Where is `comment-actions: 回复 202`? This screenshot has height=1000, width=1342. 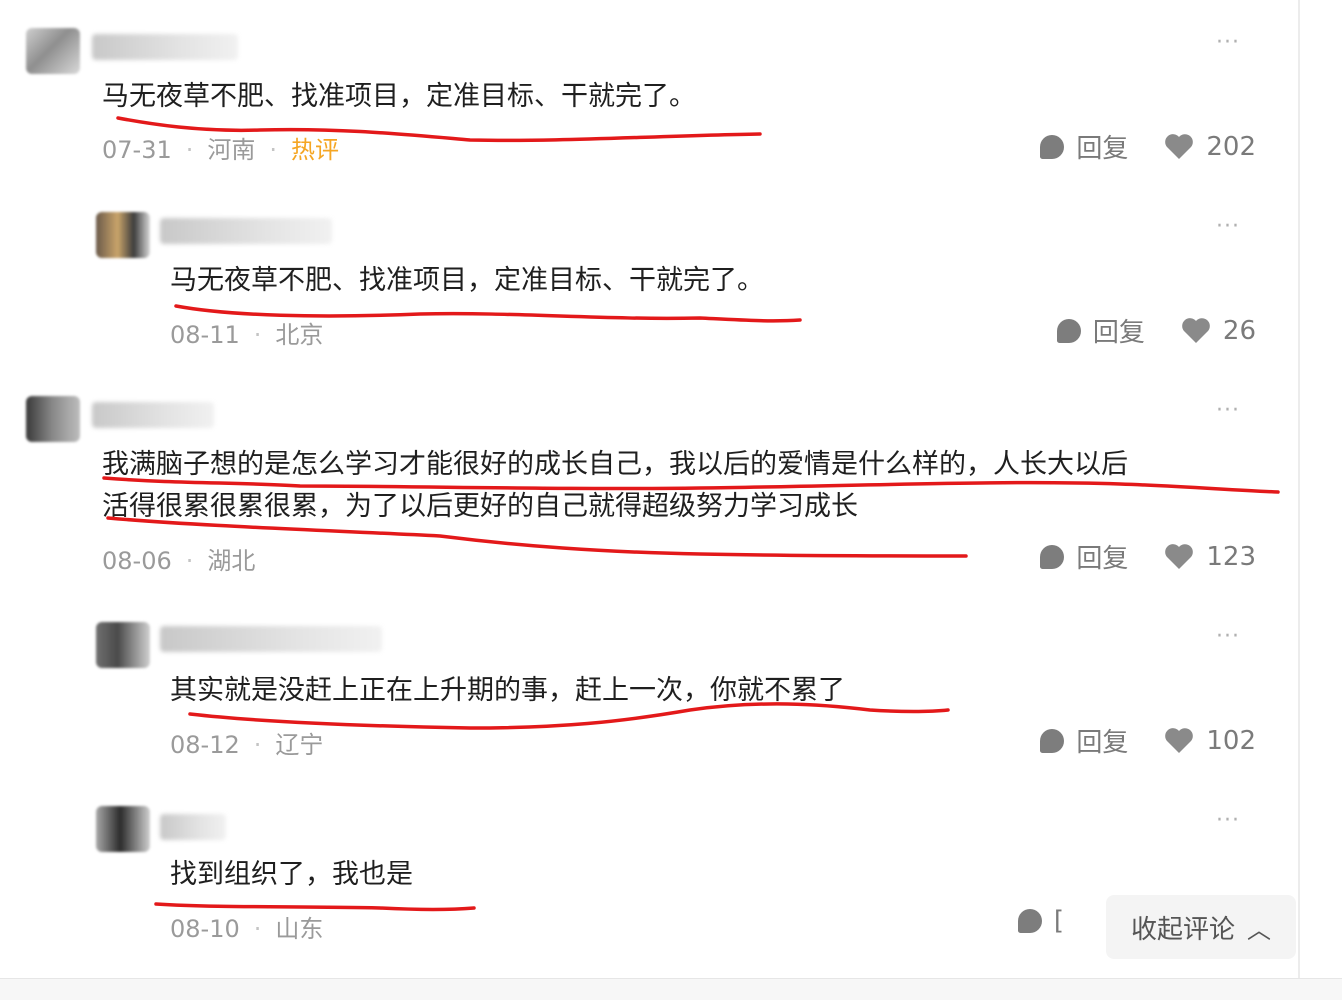 comment-actions: 回复 202 is located at coordinates (1148, 146).